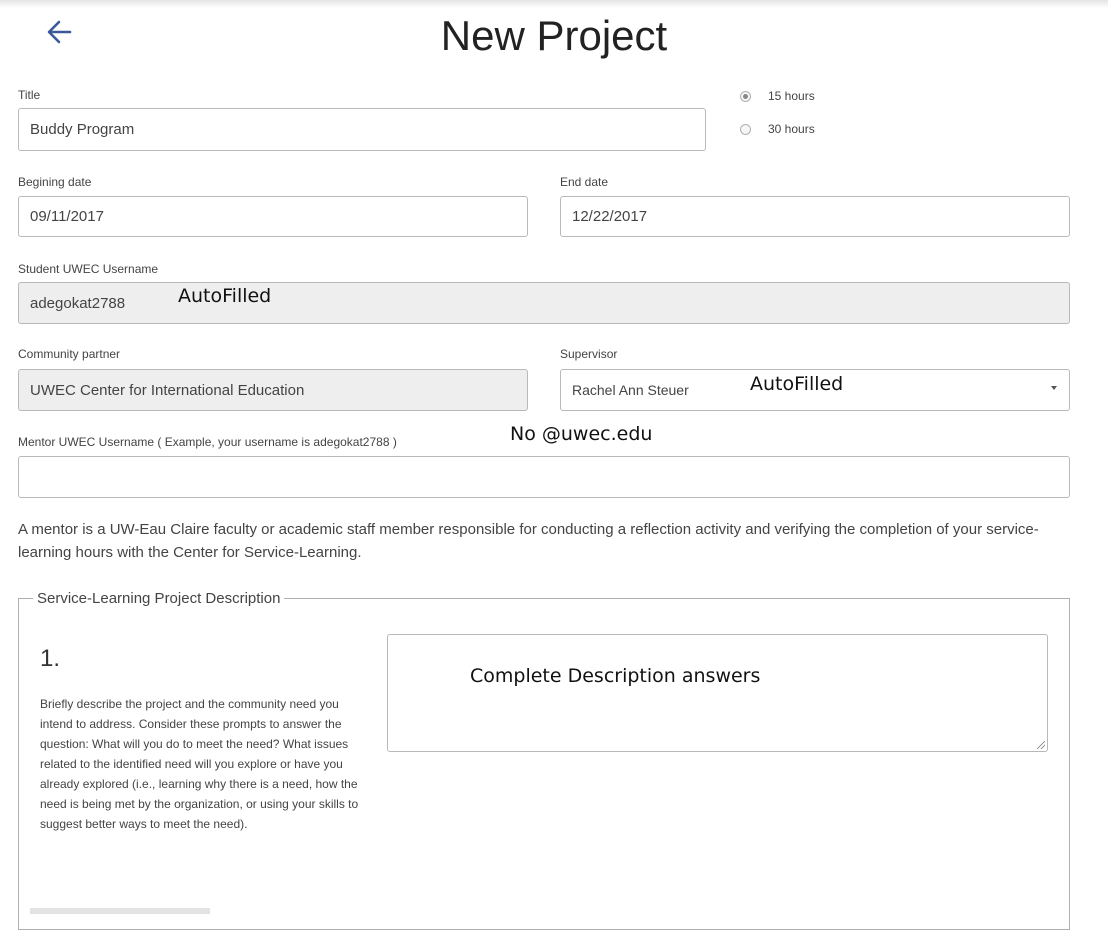 The width and height of the screenshot is (1108, 930). I want to click on top-shadow, so click(554, 4).